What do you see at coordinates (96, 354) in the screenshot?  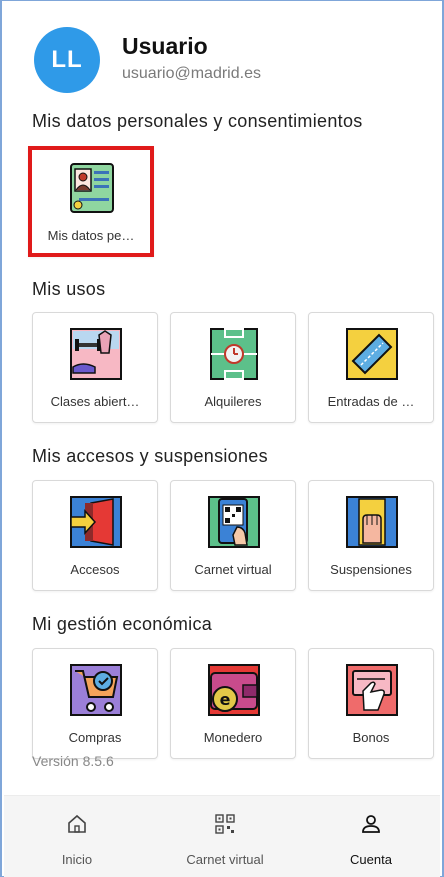 I see `classes-icon` at bounding box center [96, 354].